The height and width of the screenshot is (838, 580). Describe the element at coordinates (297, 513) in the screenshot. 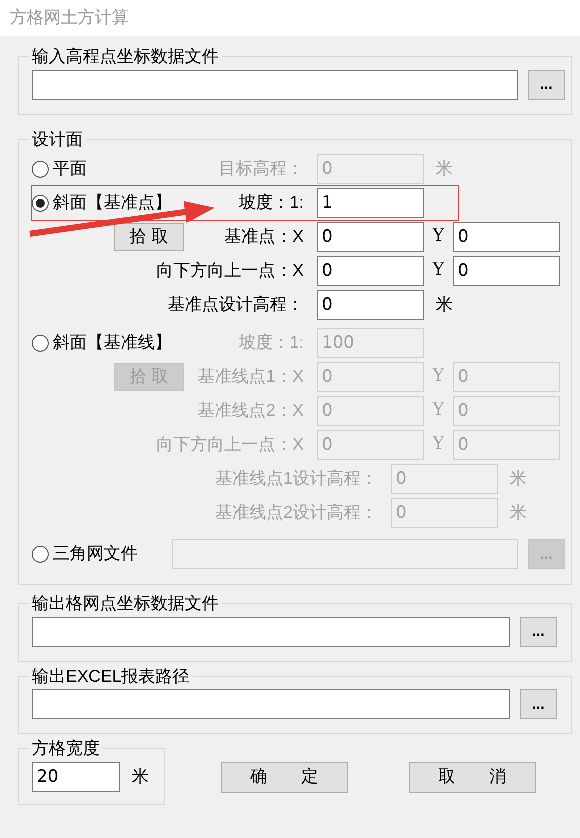

I see `field-label: 基准线点2设计高程：` at that location.